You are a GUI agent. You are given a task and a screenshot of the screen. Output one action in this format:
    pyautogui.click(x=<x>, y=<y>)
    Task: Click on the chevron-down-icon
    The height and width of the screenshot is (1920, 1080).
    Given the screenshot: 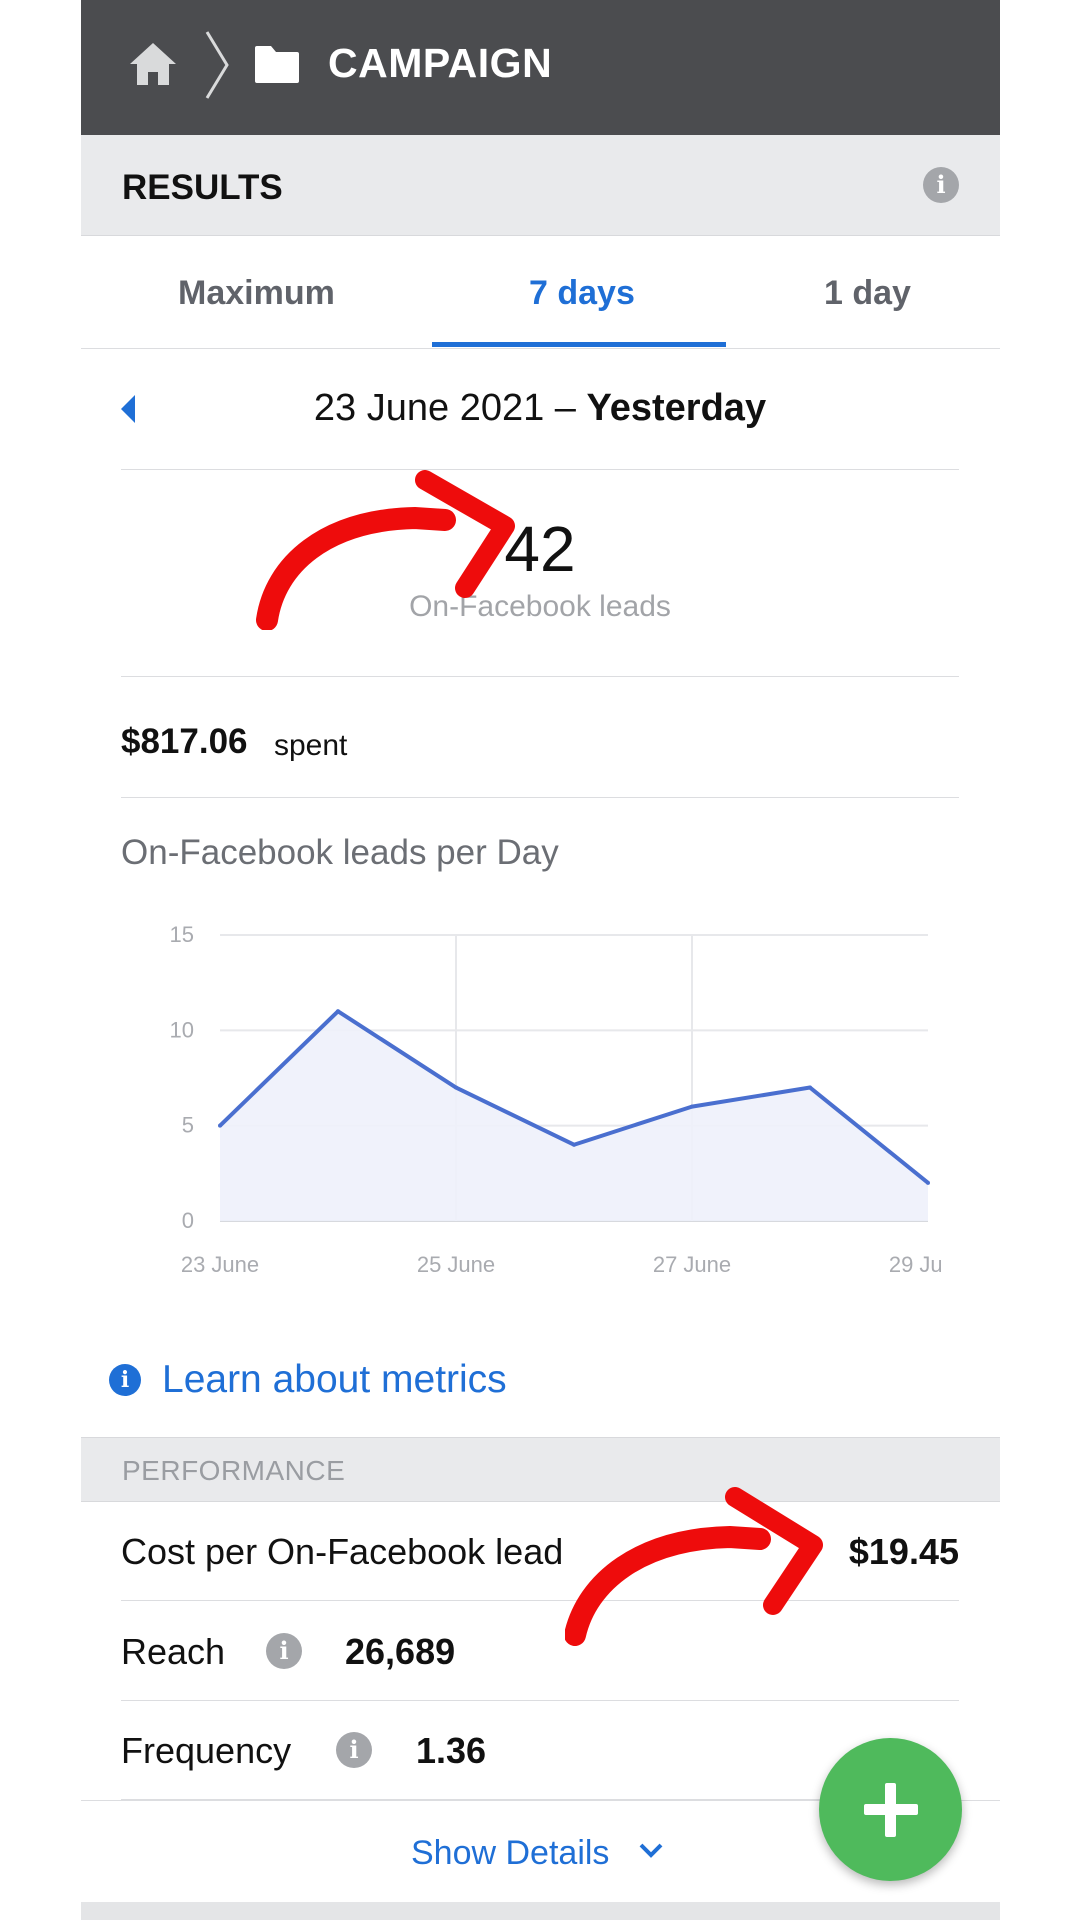 What is the action you would take?
    pyautogui.click(x=651, y=1850)
    